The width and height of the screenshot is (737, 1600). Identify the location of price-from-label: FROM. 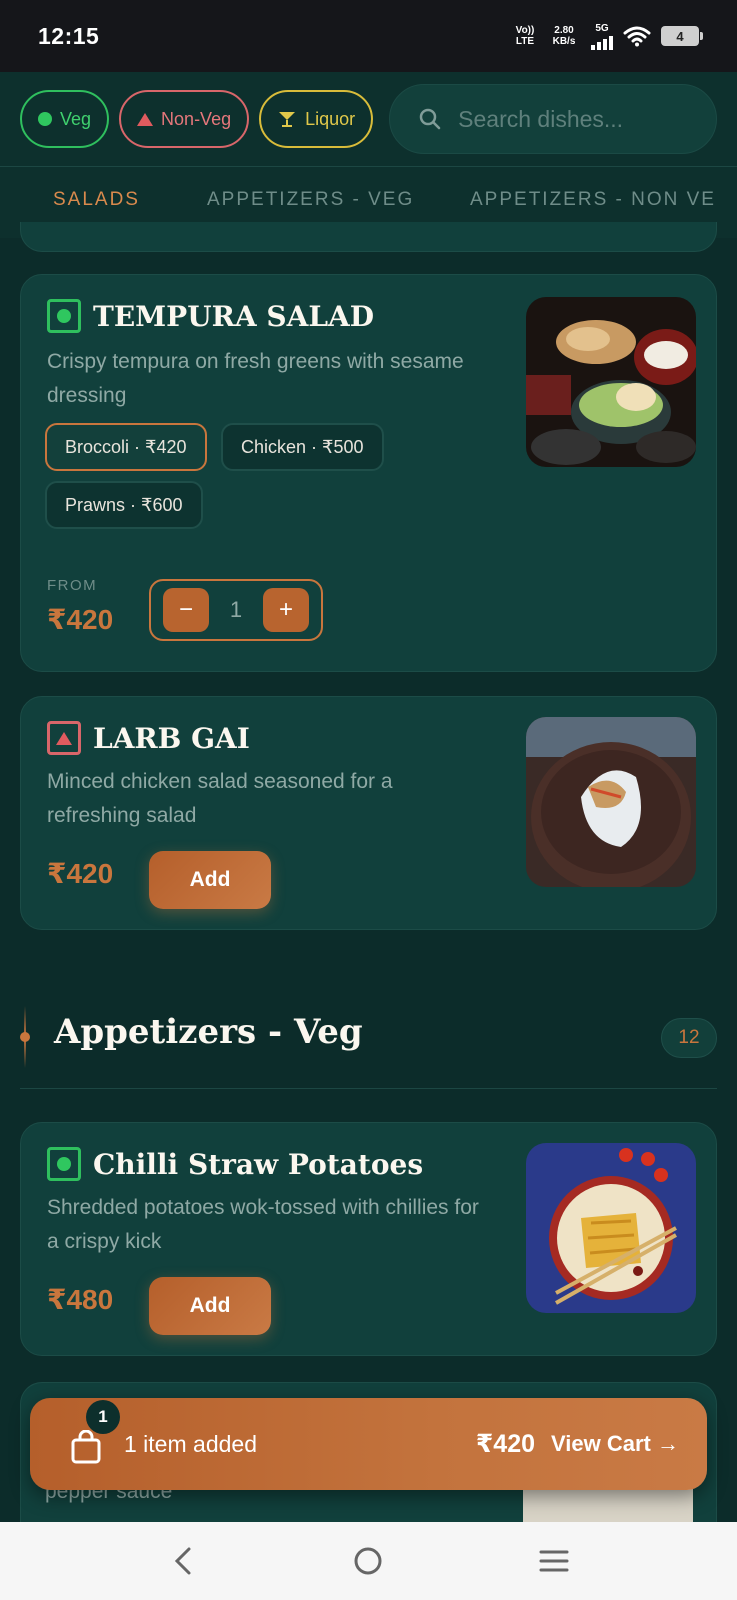
(72, 585).